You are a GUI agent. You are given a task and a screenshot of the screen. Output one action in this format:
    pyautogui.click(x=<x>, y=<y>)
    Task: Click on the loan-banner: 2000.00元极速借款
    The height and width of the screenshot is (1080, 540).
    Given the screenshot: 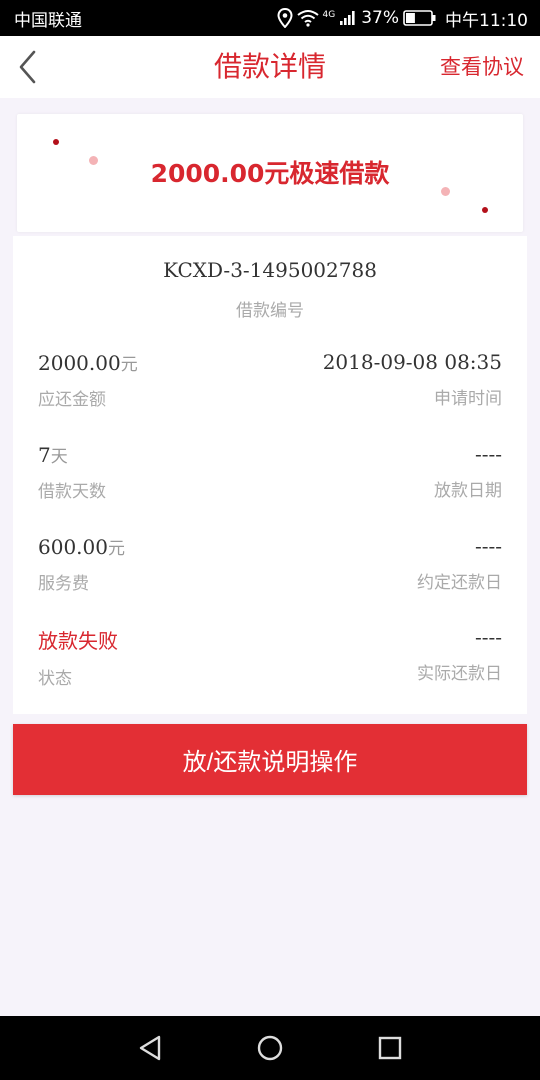 What is the action you would take?
    pyautogui.click(x=270, y=173)
    